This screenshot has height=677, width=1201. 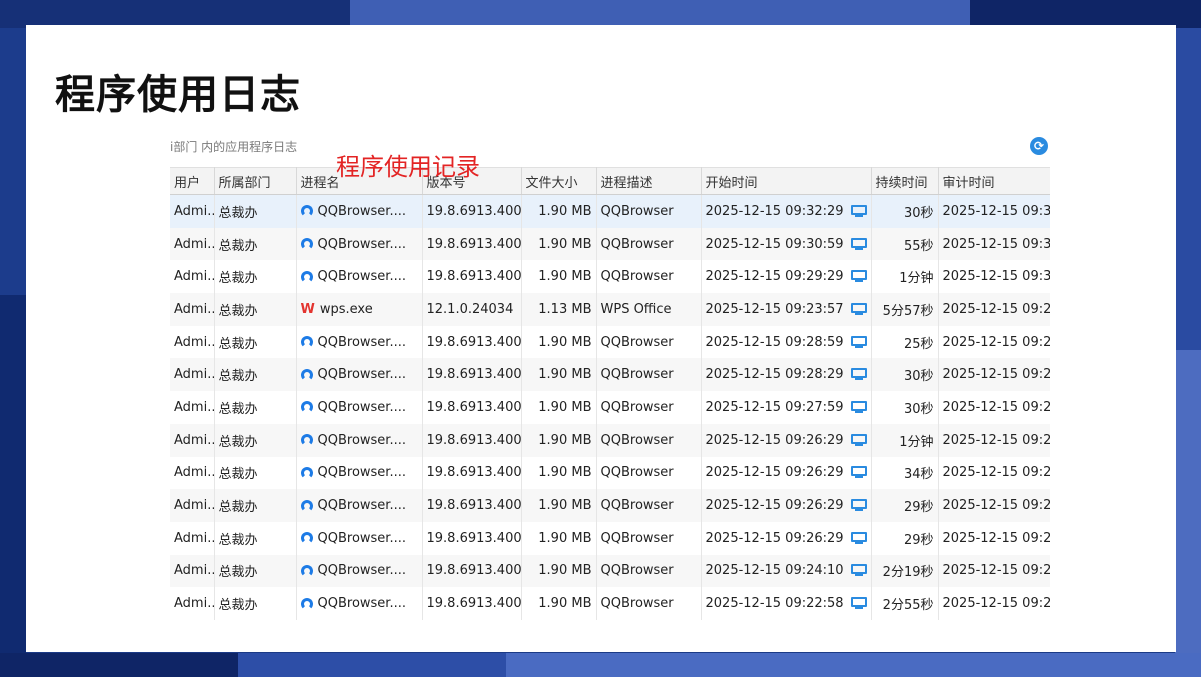 What do you see at coordinates (905, 309) in the screenshot?
I see `cell-duration: 5分57秒` at bounding box center [905, 309].